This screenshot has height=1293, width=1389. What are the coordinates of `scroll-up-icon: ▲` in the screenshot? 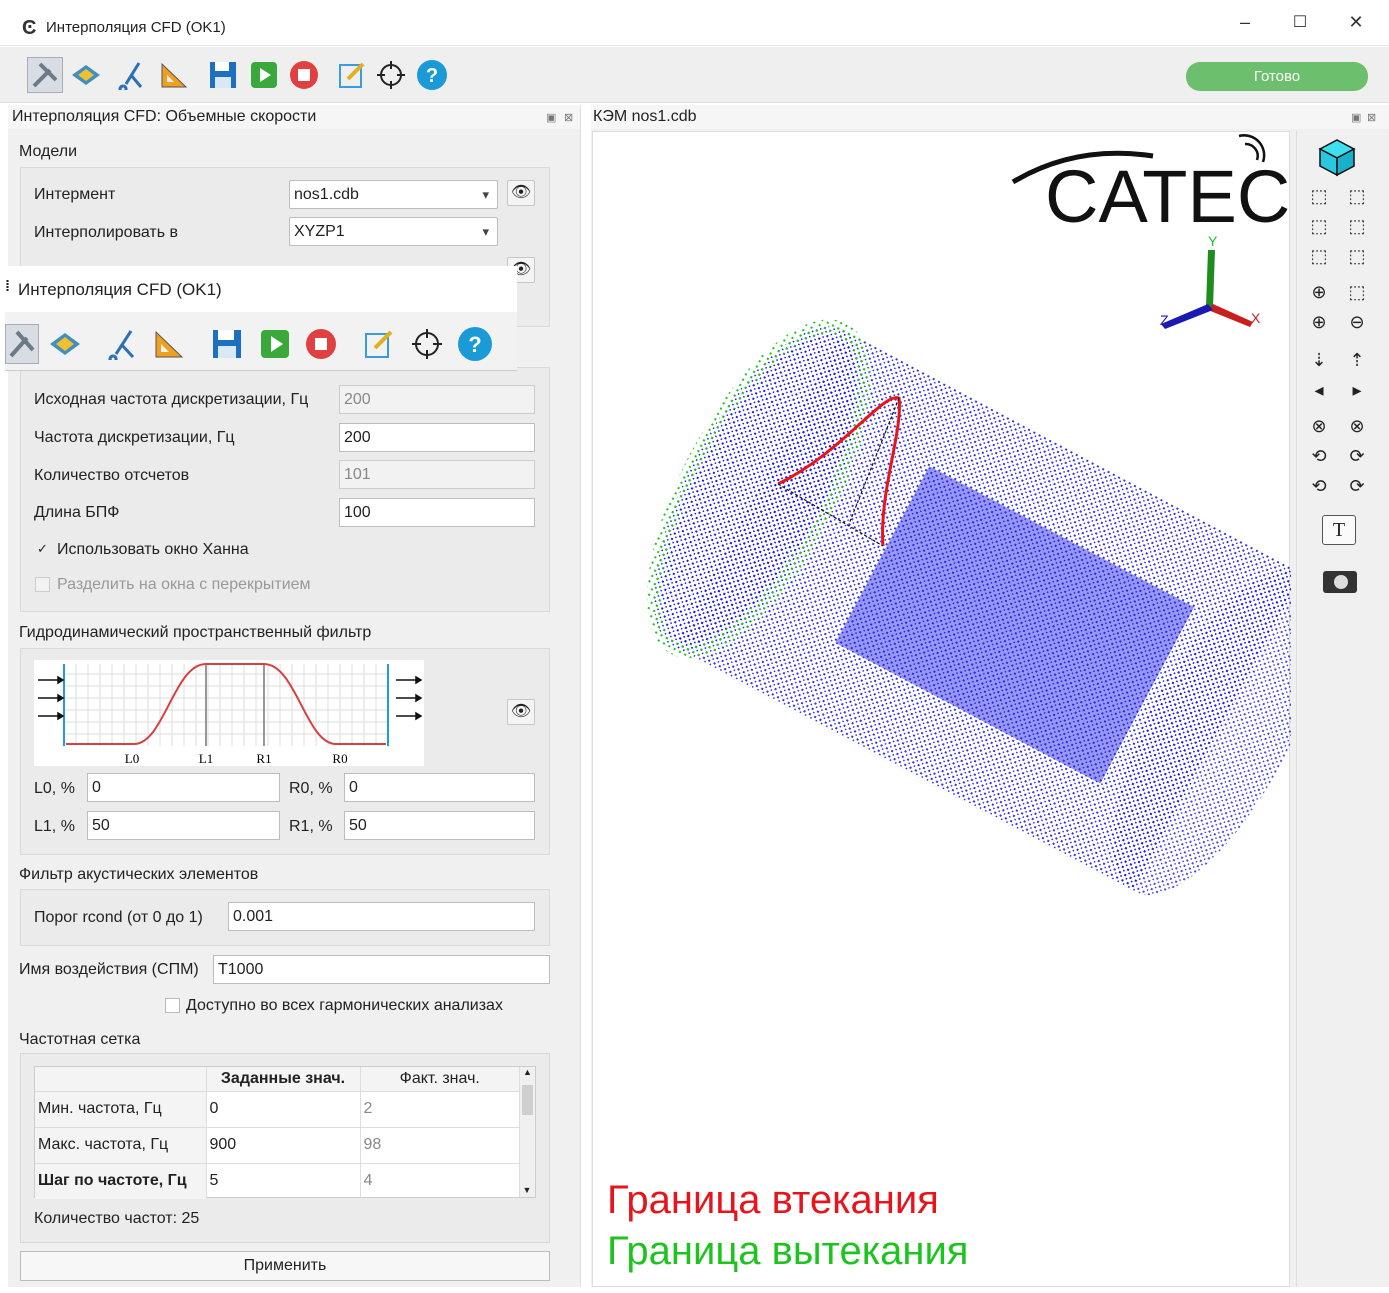 It's located at (527, 1072).